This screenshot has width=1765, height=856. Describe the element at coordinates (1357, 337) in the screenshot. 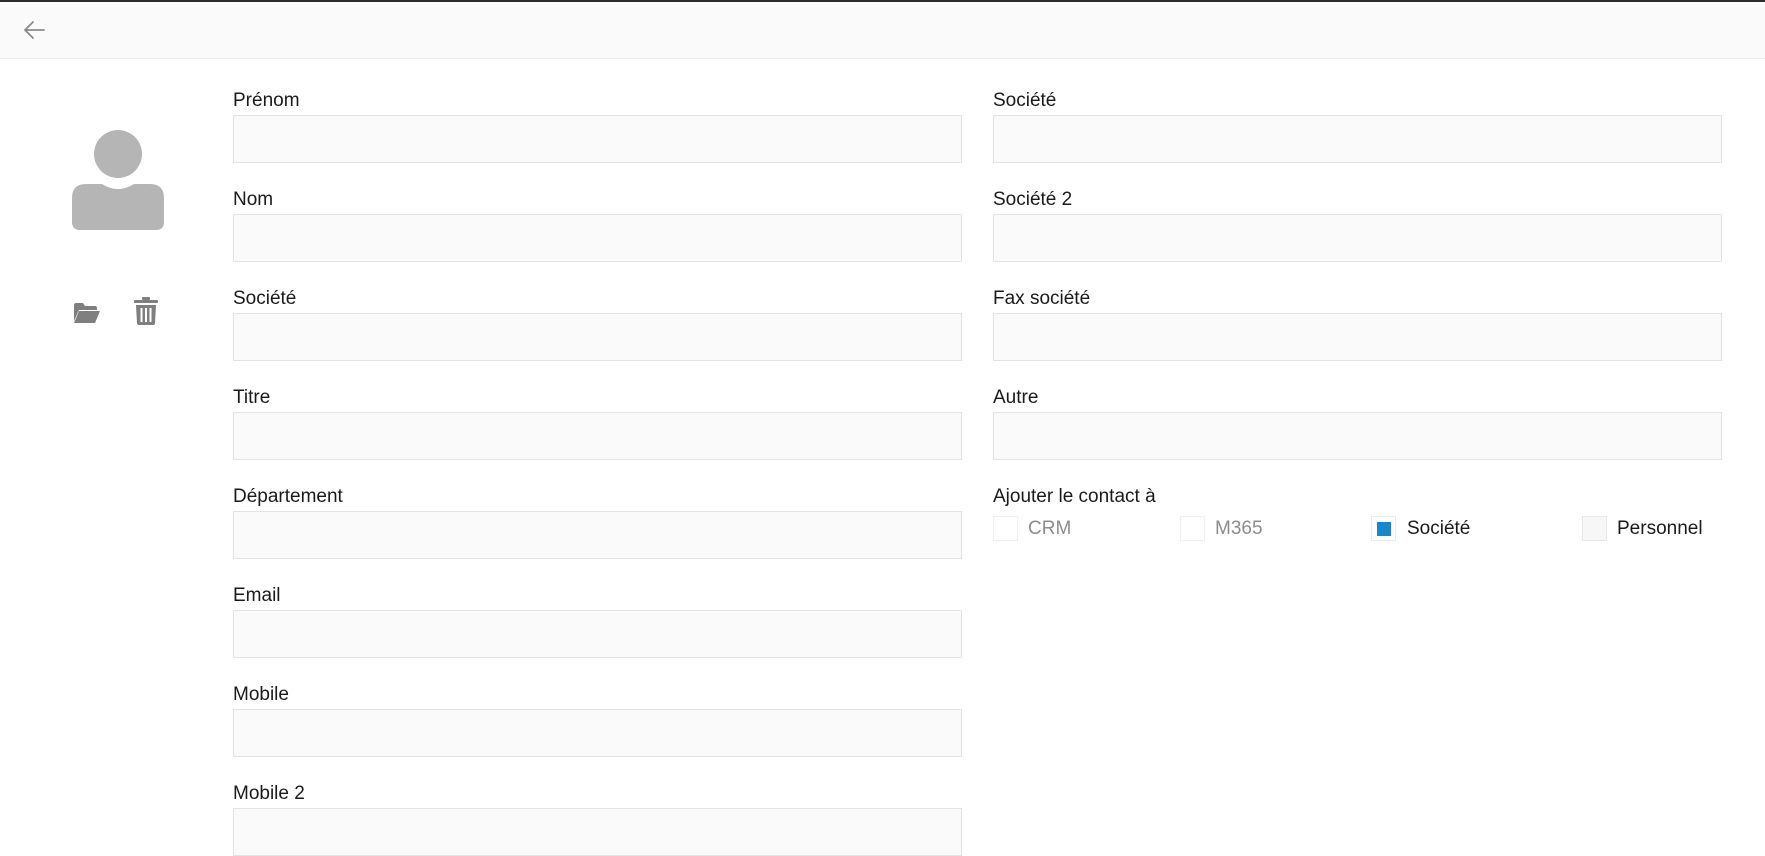

I see `company-fax-input` at that location.